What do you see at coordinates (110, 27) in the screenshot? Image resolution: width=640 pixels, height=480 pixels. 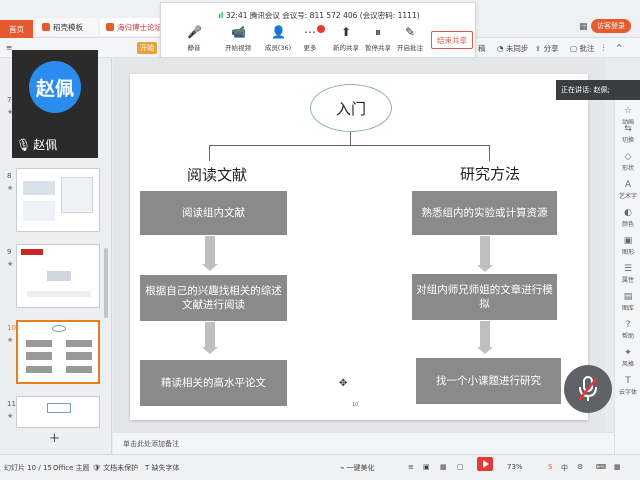 I see `ppt-file-icon` at bounding box center [110, 27].